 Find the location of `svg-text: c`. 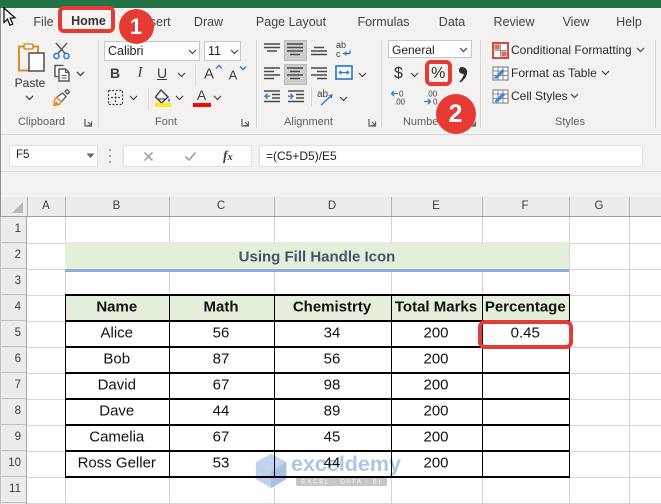

svg-text: c is located at coordinates (338, 53).